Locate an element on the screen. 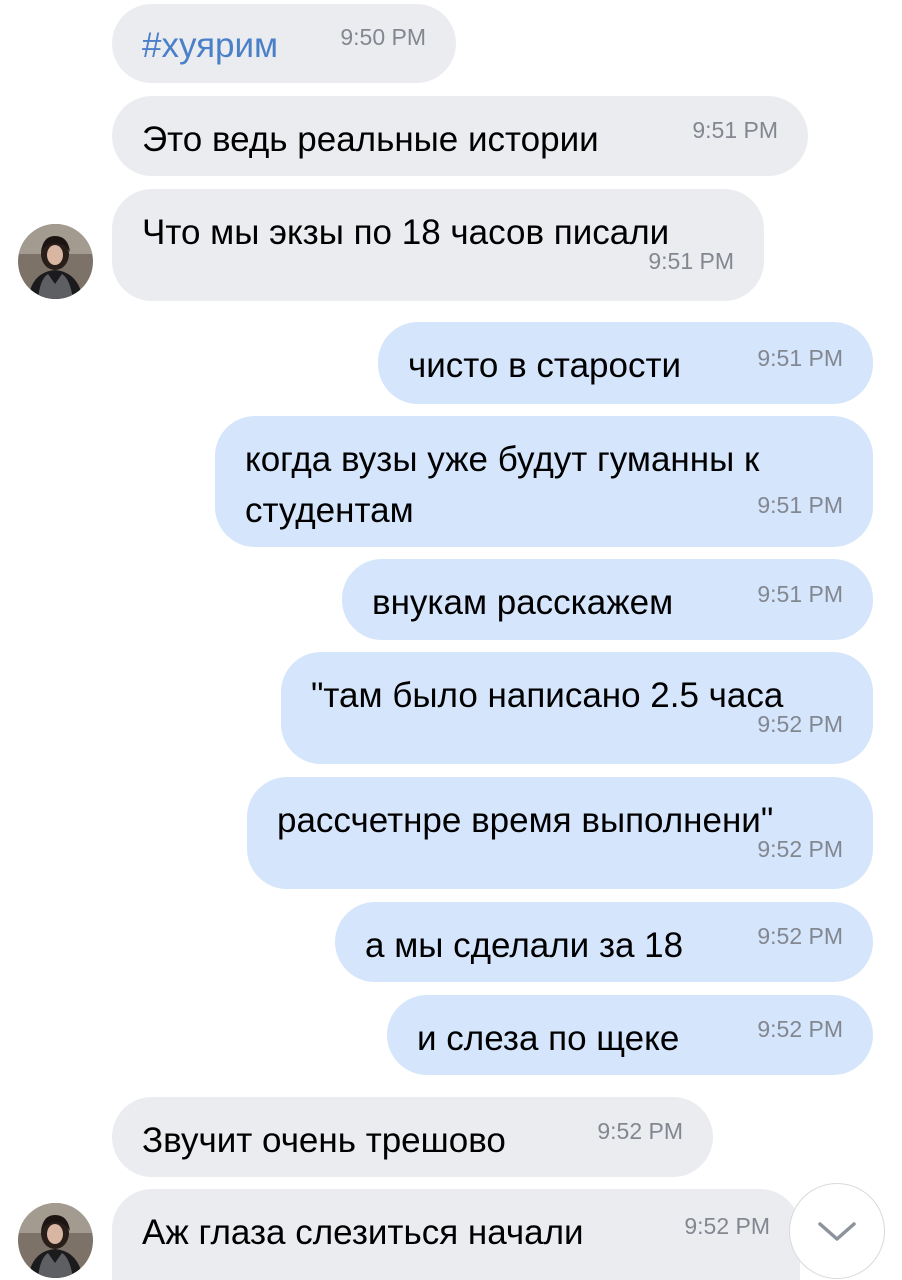 The width and height of the screenshot is (902, 1280). message-text: а мы сделали за 18 is located at coordinates (524, 945).